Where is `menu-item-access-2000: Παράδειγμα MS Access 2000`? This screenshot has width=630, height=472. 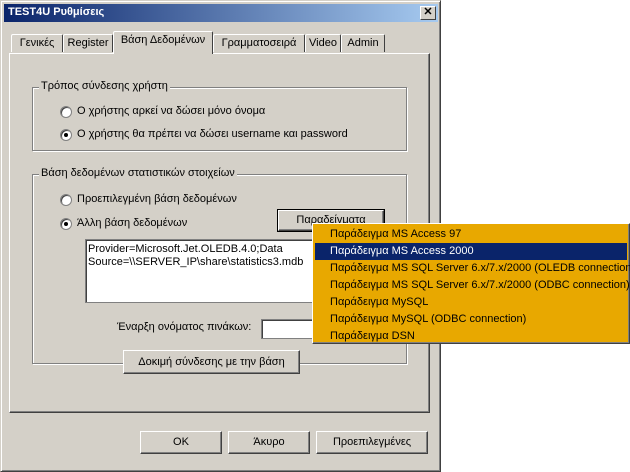
menu-item-access-2000: Παράδειγμα MS Access 2000 is located at coordinates (471, 251).